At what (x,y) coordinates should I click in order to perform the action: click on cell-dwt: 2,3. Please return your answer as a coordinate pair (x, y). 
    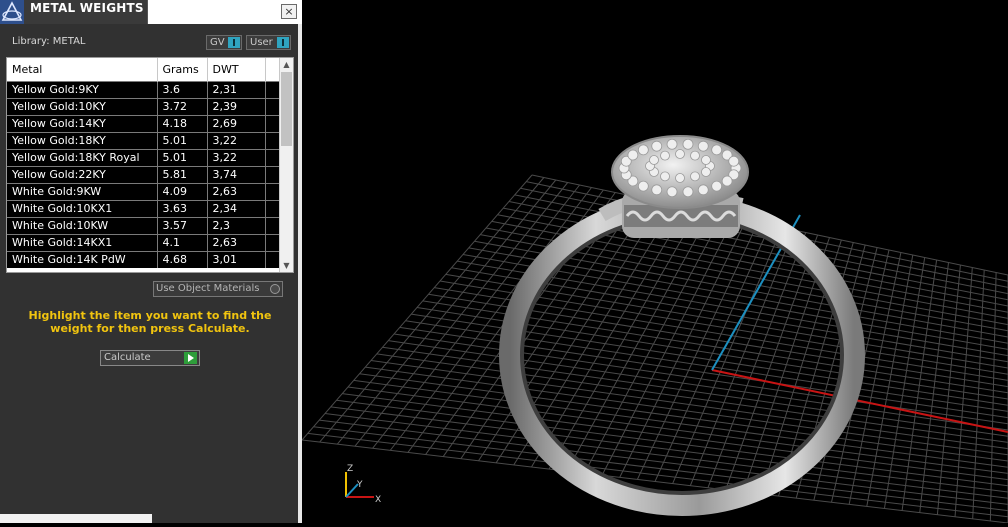
    Looking at the image, I should click on (236, 225).